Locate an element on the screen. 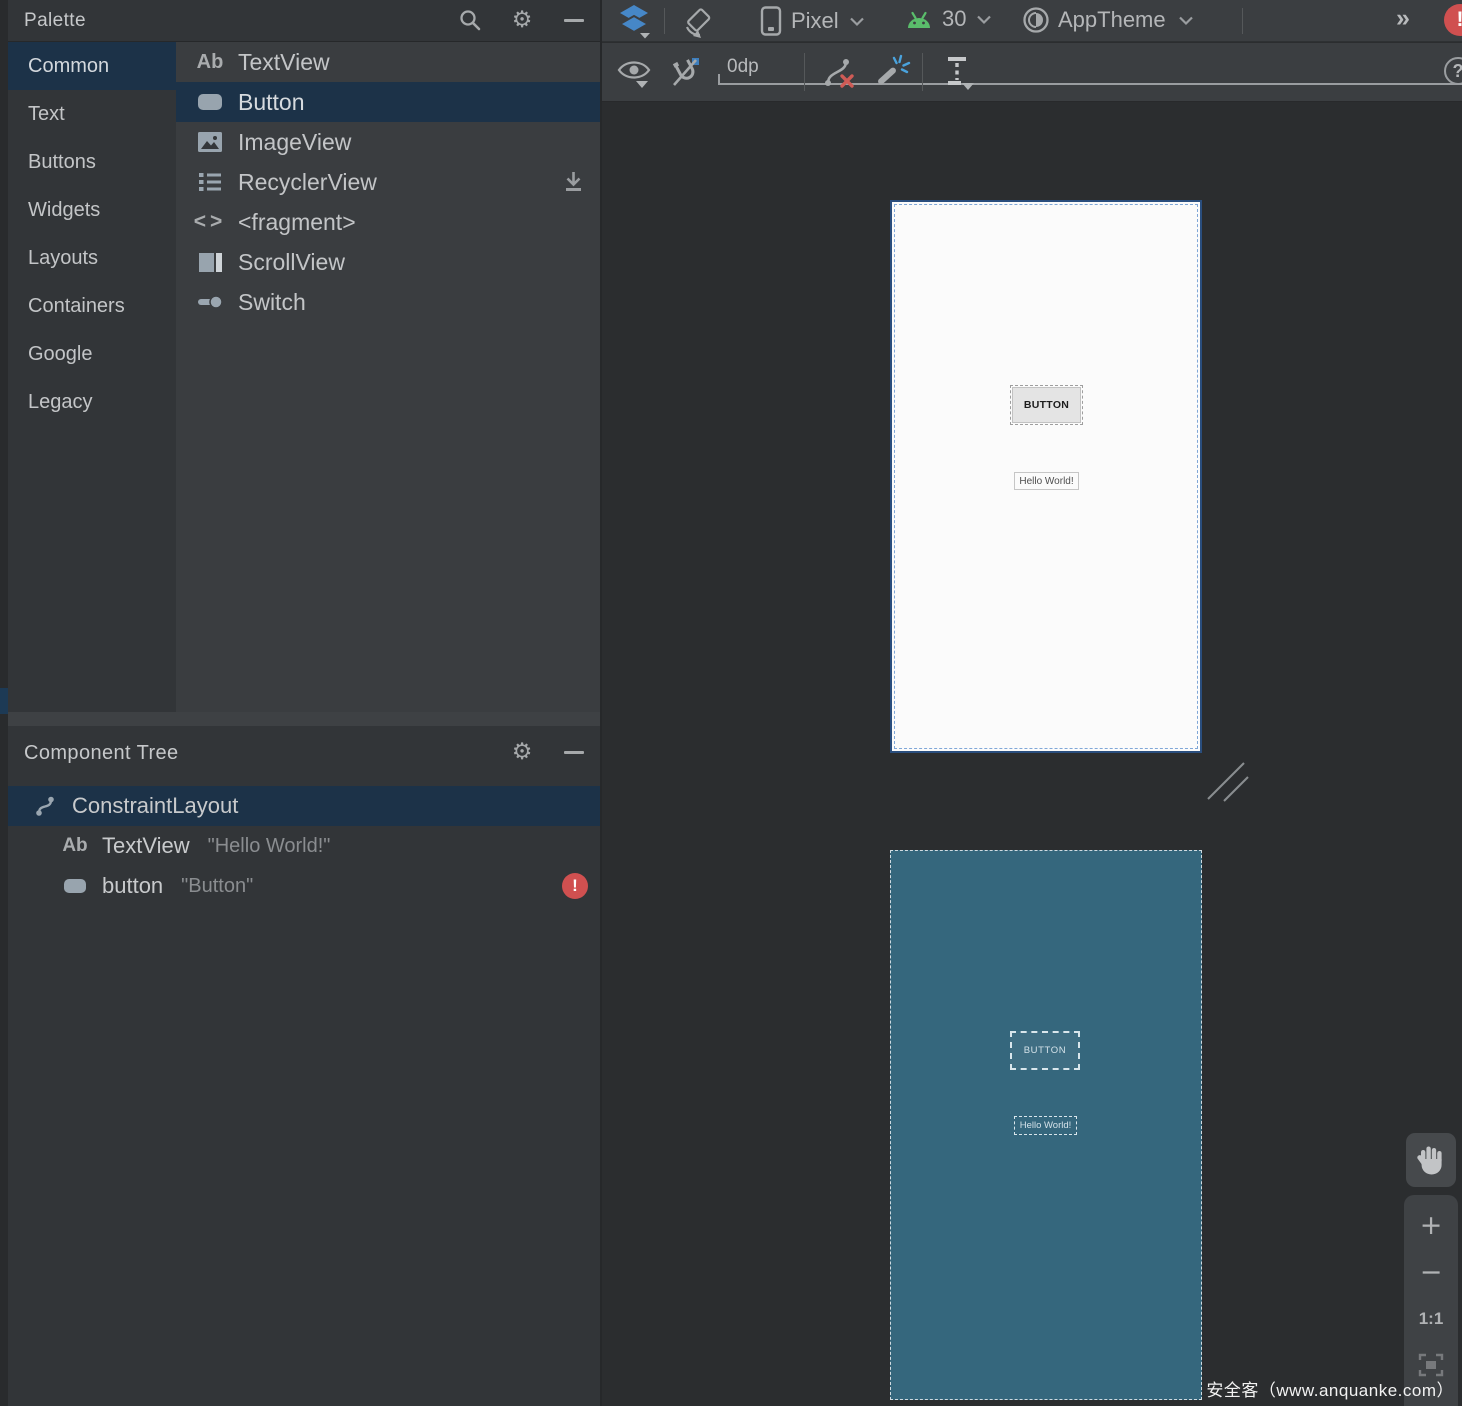  pan-tool-button is located at coordinates (1431, 1160).